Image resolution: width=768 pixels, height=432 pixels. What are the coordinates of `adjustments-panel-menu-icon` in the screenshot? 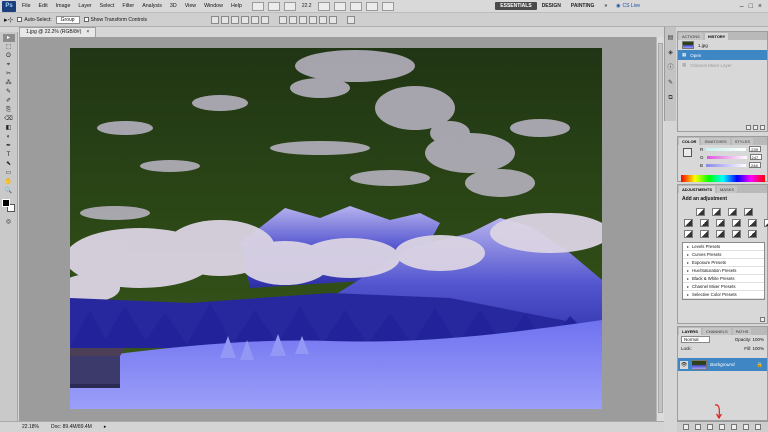 It's located at (762, 319).